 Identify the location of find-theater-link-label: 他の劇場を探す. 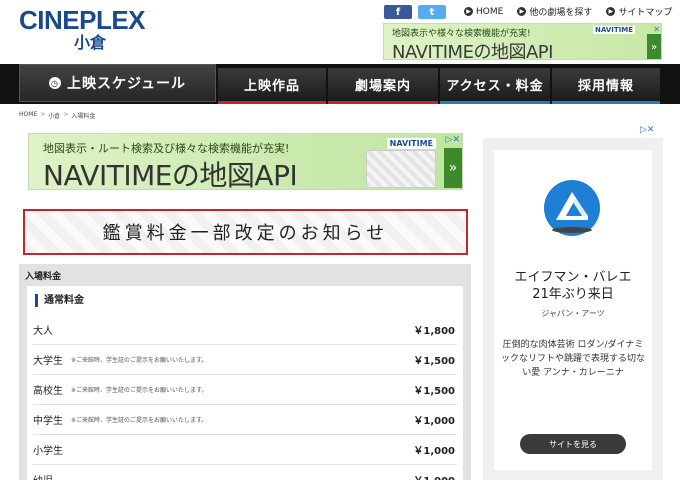
(561, 13).